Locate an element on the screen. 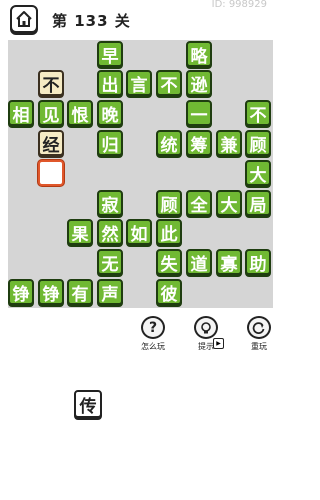  board-cell: 局 is located at coordinates (258, 203).